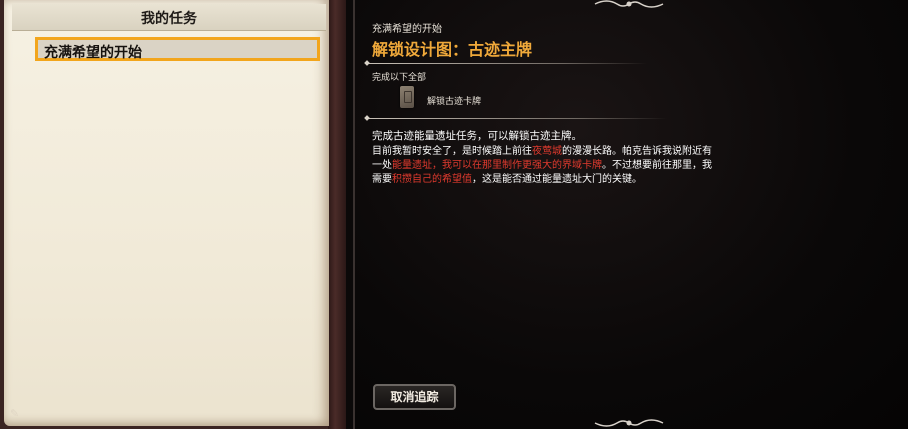  I want to click on description-text: 目前我暂时安全了，是时候踏上前往, so click(452, 151).